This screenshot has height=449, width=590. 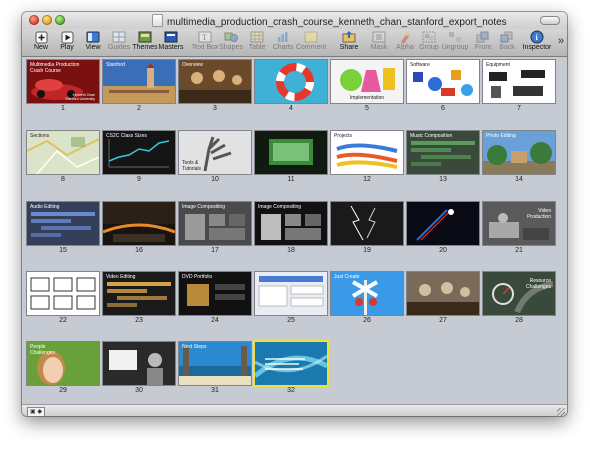 I want to click on slide-thumbnail-11: 11, so click(x=291, y=158).